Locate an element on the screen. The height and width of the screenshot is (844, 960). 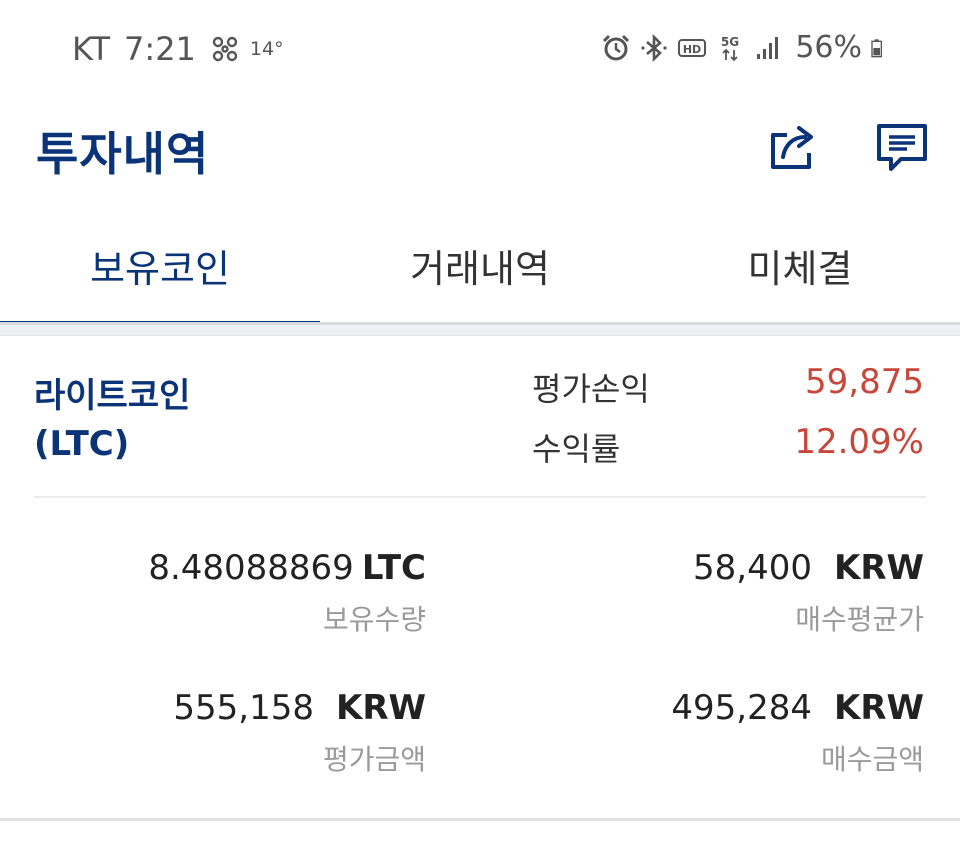
quantity-value: 8.48088869 is located at coordinates (251, 568).